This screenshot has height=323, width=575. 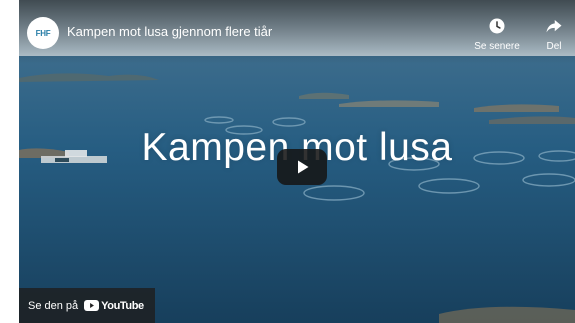 I want to click on channel-avatar: FHF, so click(x=43, y=33).